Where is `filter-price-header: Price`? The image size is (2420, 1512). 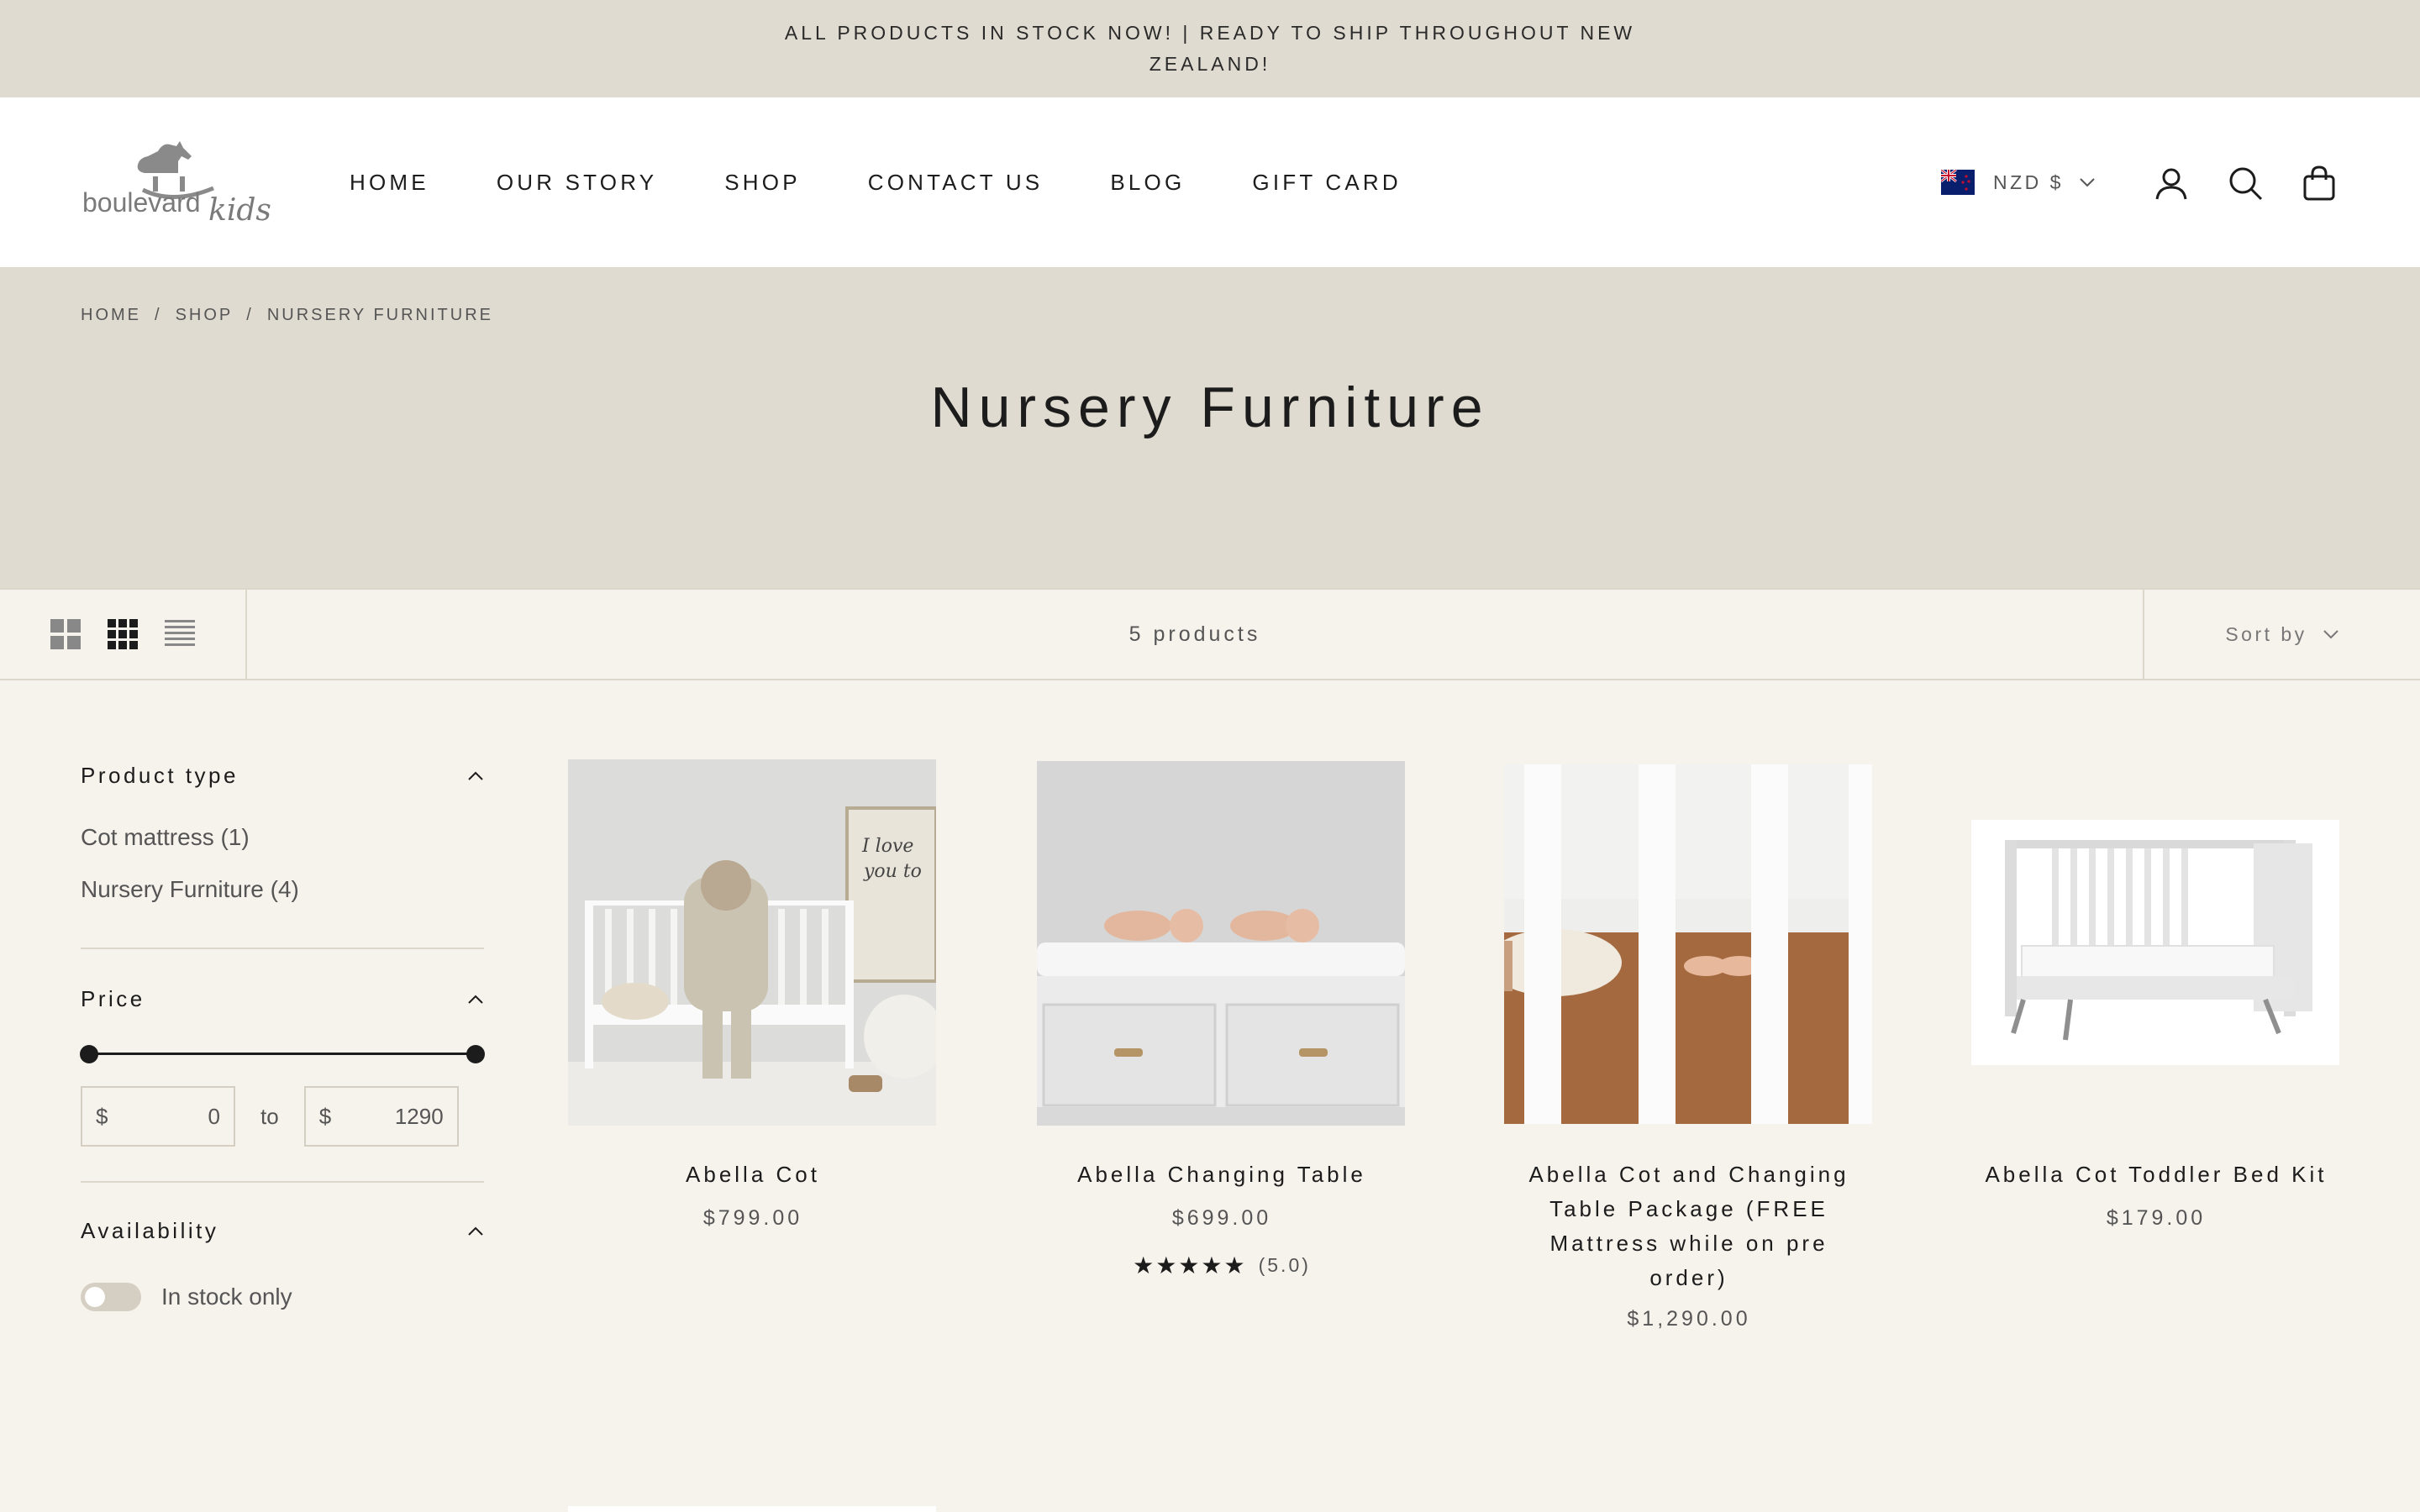
filter-price-header: Price is located at coordinates (283, 980).